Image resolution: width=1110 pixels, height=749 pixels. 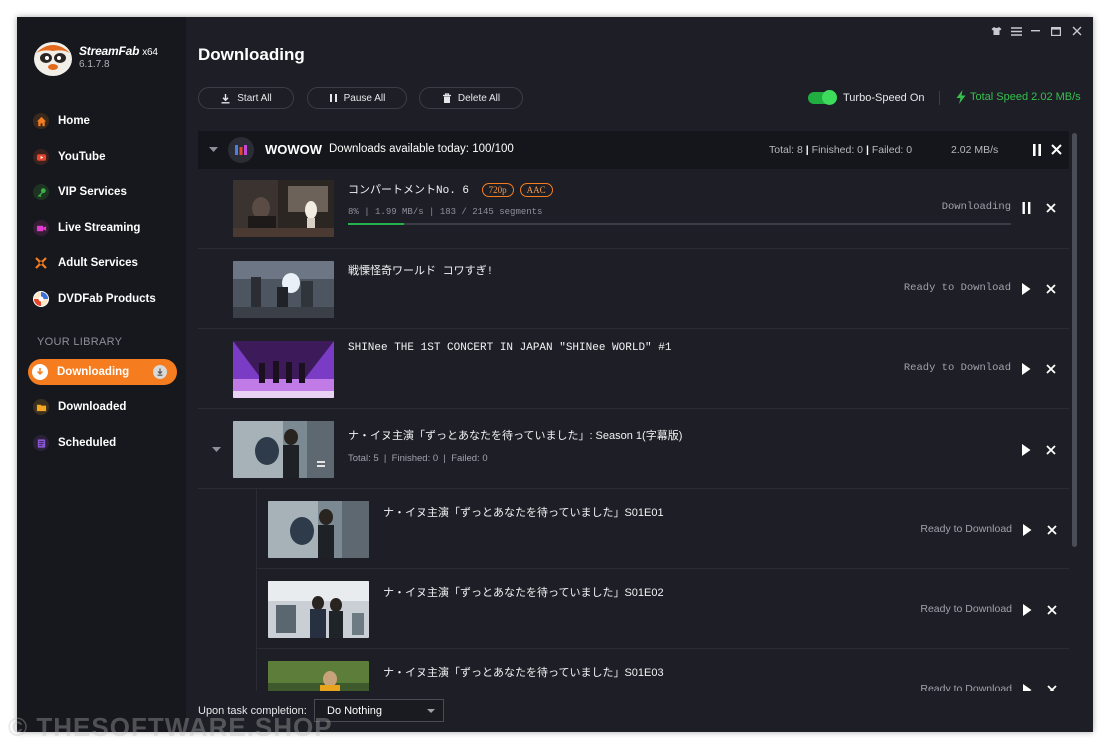 What do you see at coordinates (1056, 149) in the screenshot?
I see `close-group-icon` at bounding box center [1056, 149].